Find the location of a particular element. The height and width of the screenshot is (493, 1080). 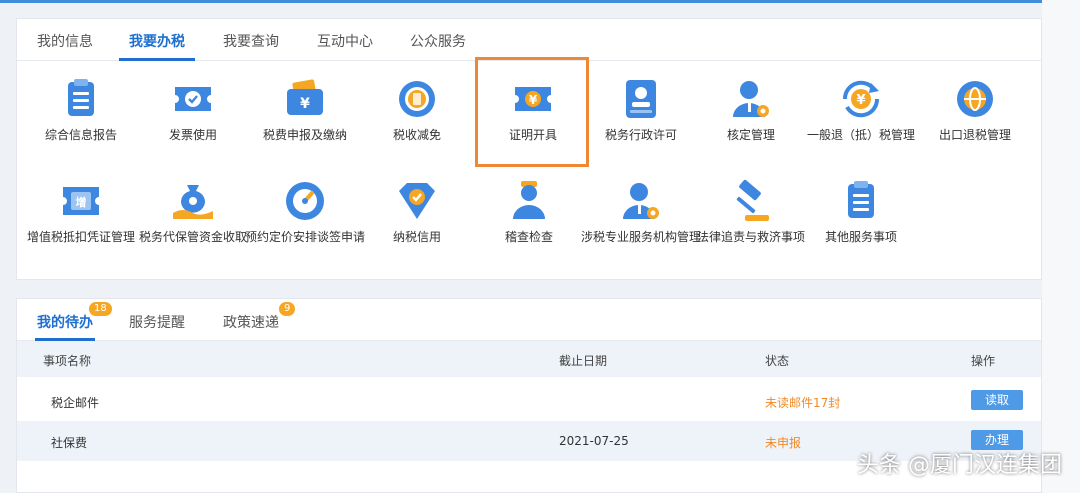

service-label: 法律追责与救济事项 is located at coordinates (750, 237).